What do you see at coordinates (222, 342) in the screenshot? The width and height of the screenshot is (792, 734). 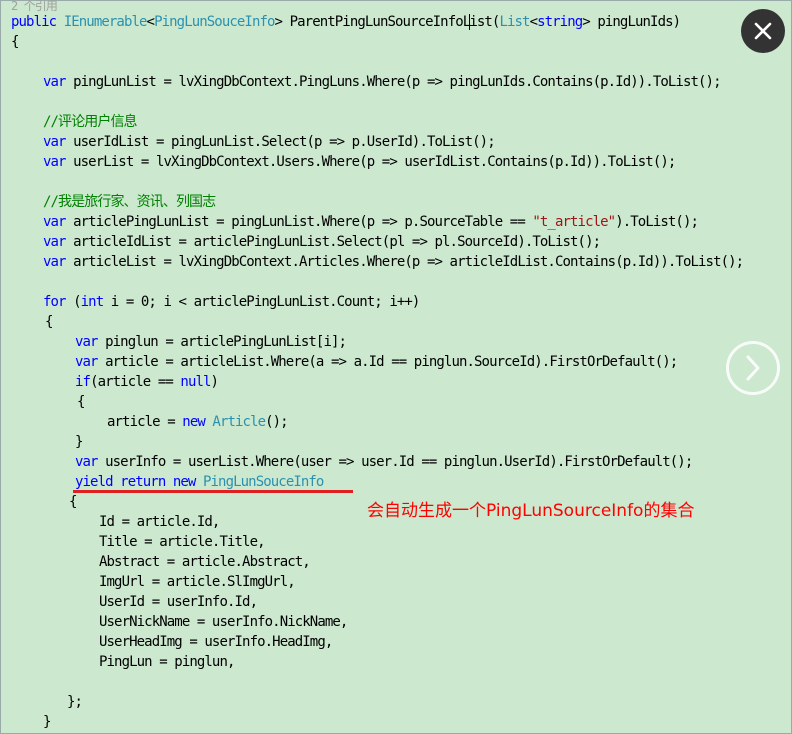 I see `code-text: pinglun = articlePingLunList[i];` at bounding box center [222, 342].